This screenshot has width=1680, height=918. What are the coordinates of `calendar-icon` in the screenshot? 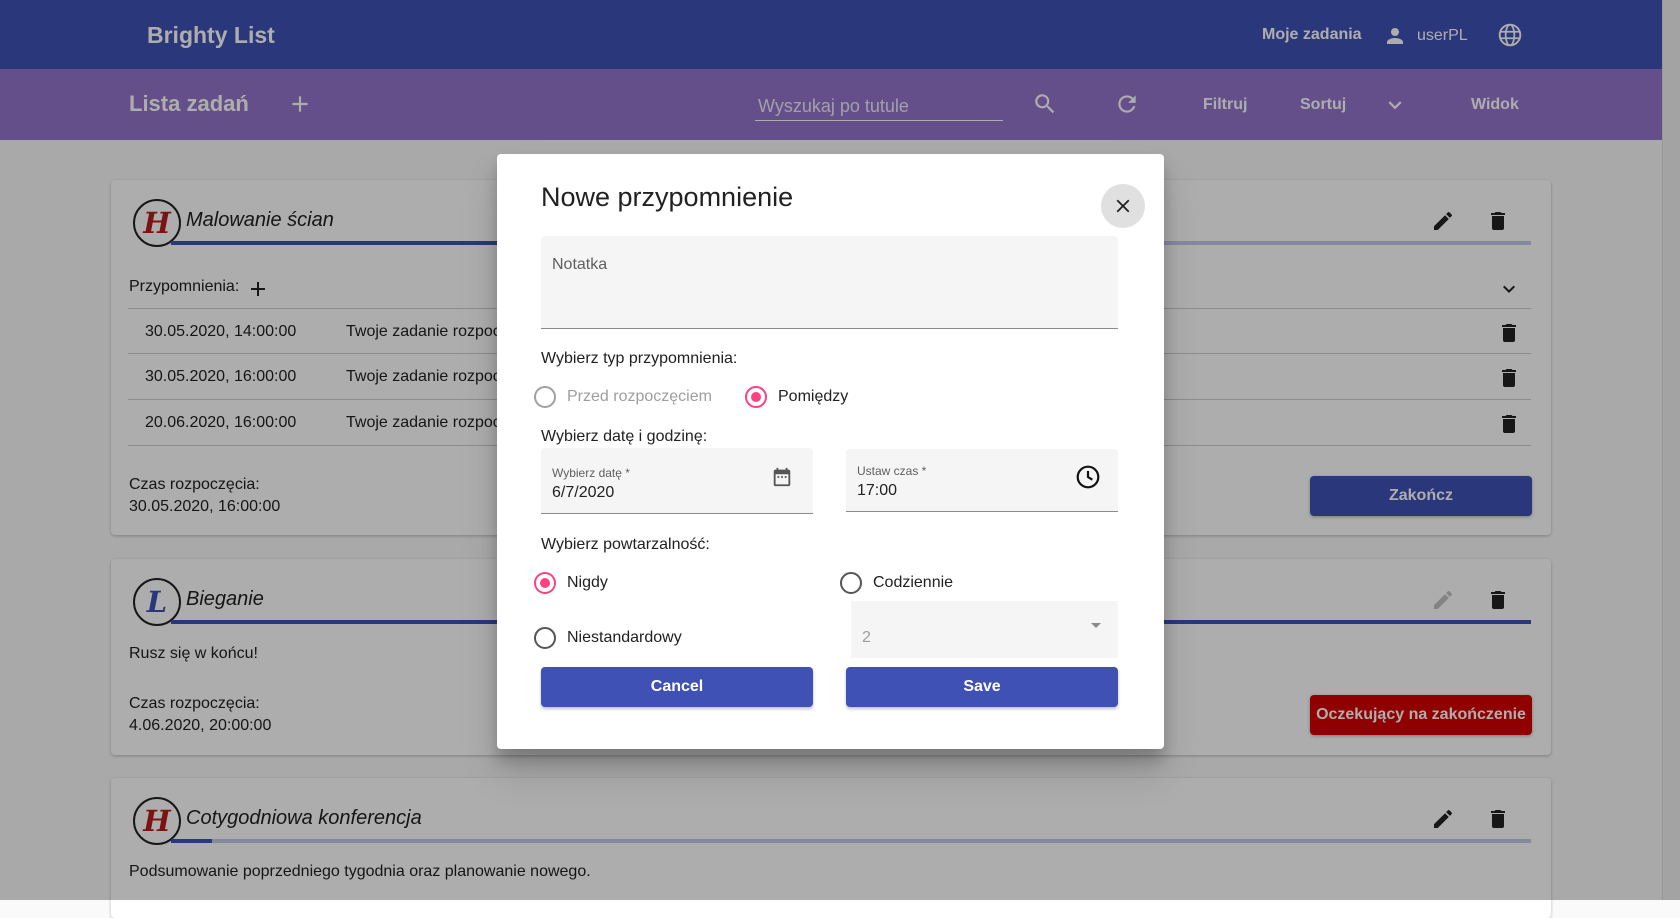 It's located at (782, 477).